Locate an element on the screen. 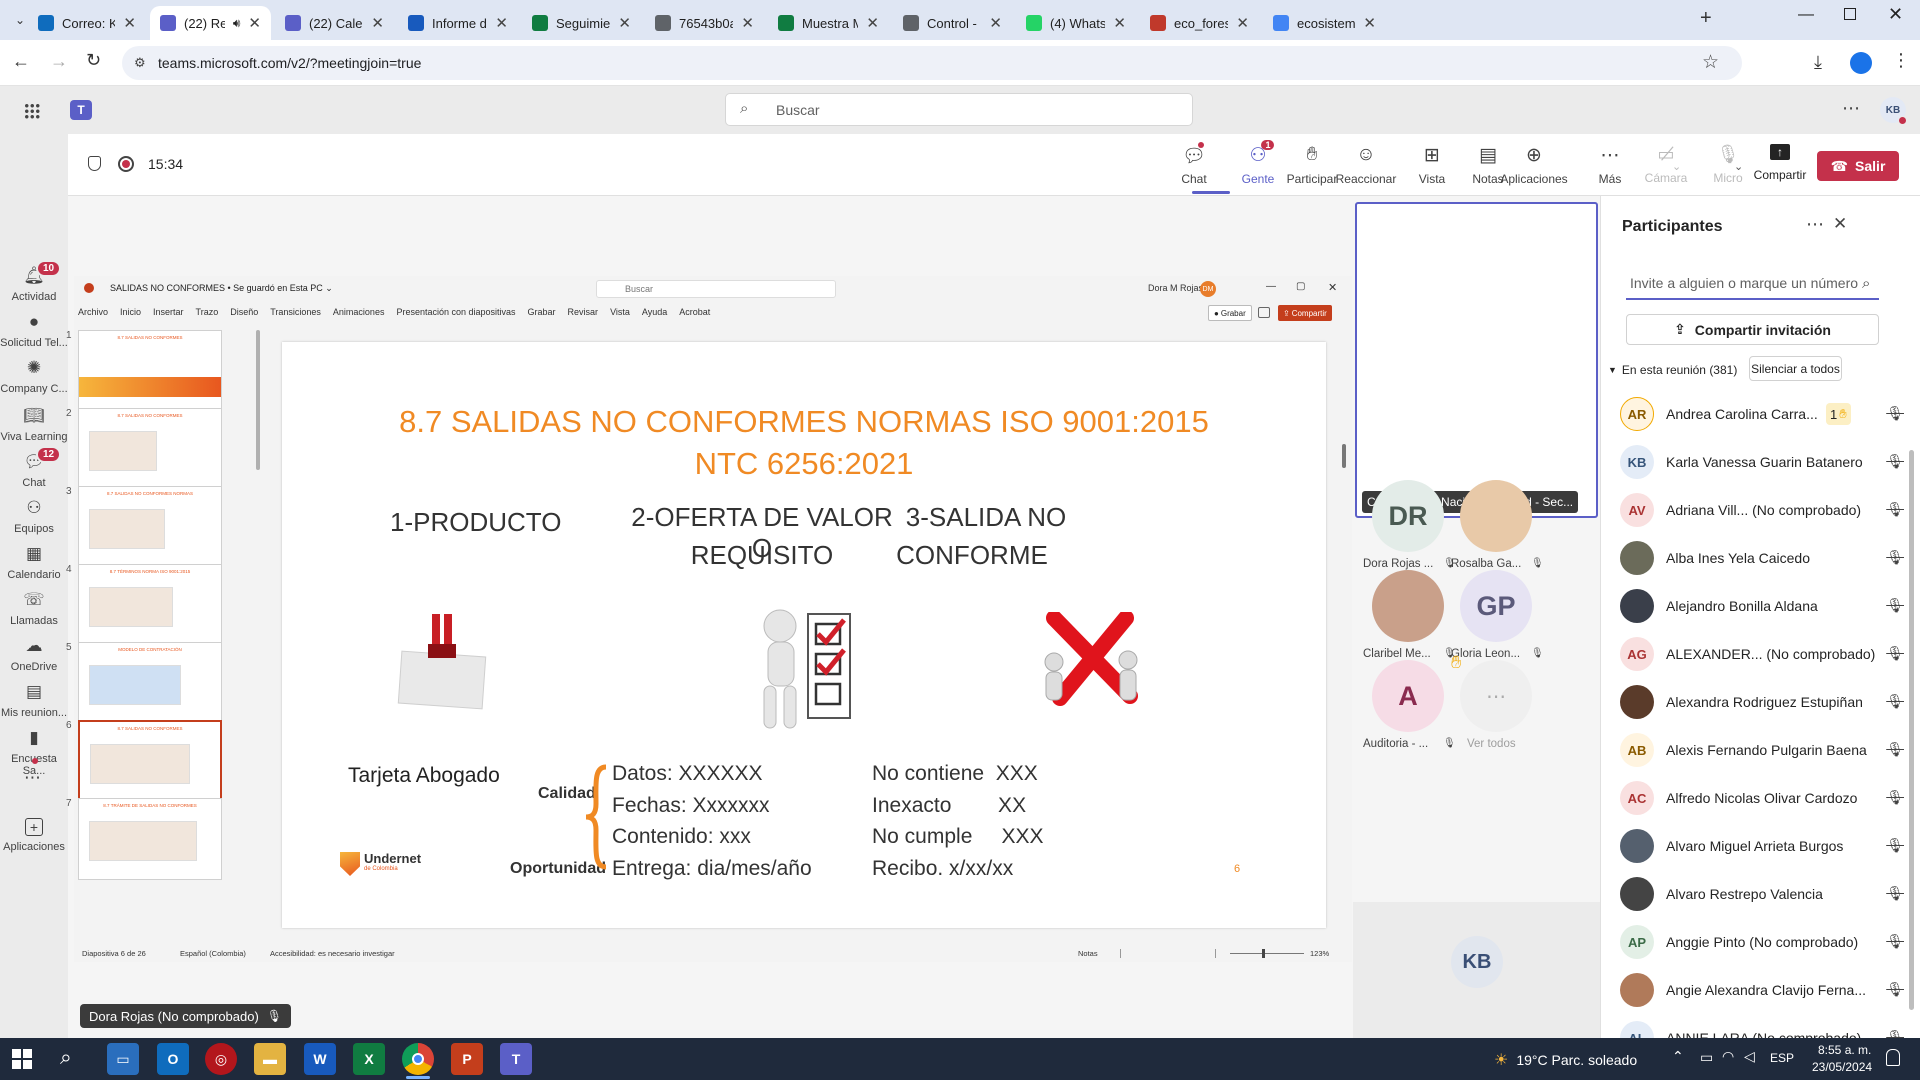 This screenshot has height=1080, width=1920. volume-icon: ◁ is located at coordinates (1749, 1056).